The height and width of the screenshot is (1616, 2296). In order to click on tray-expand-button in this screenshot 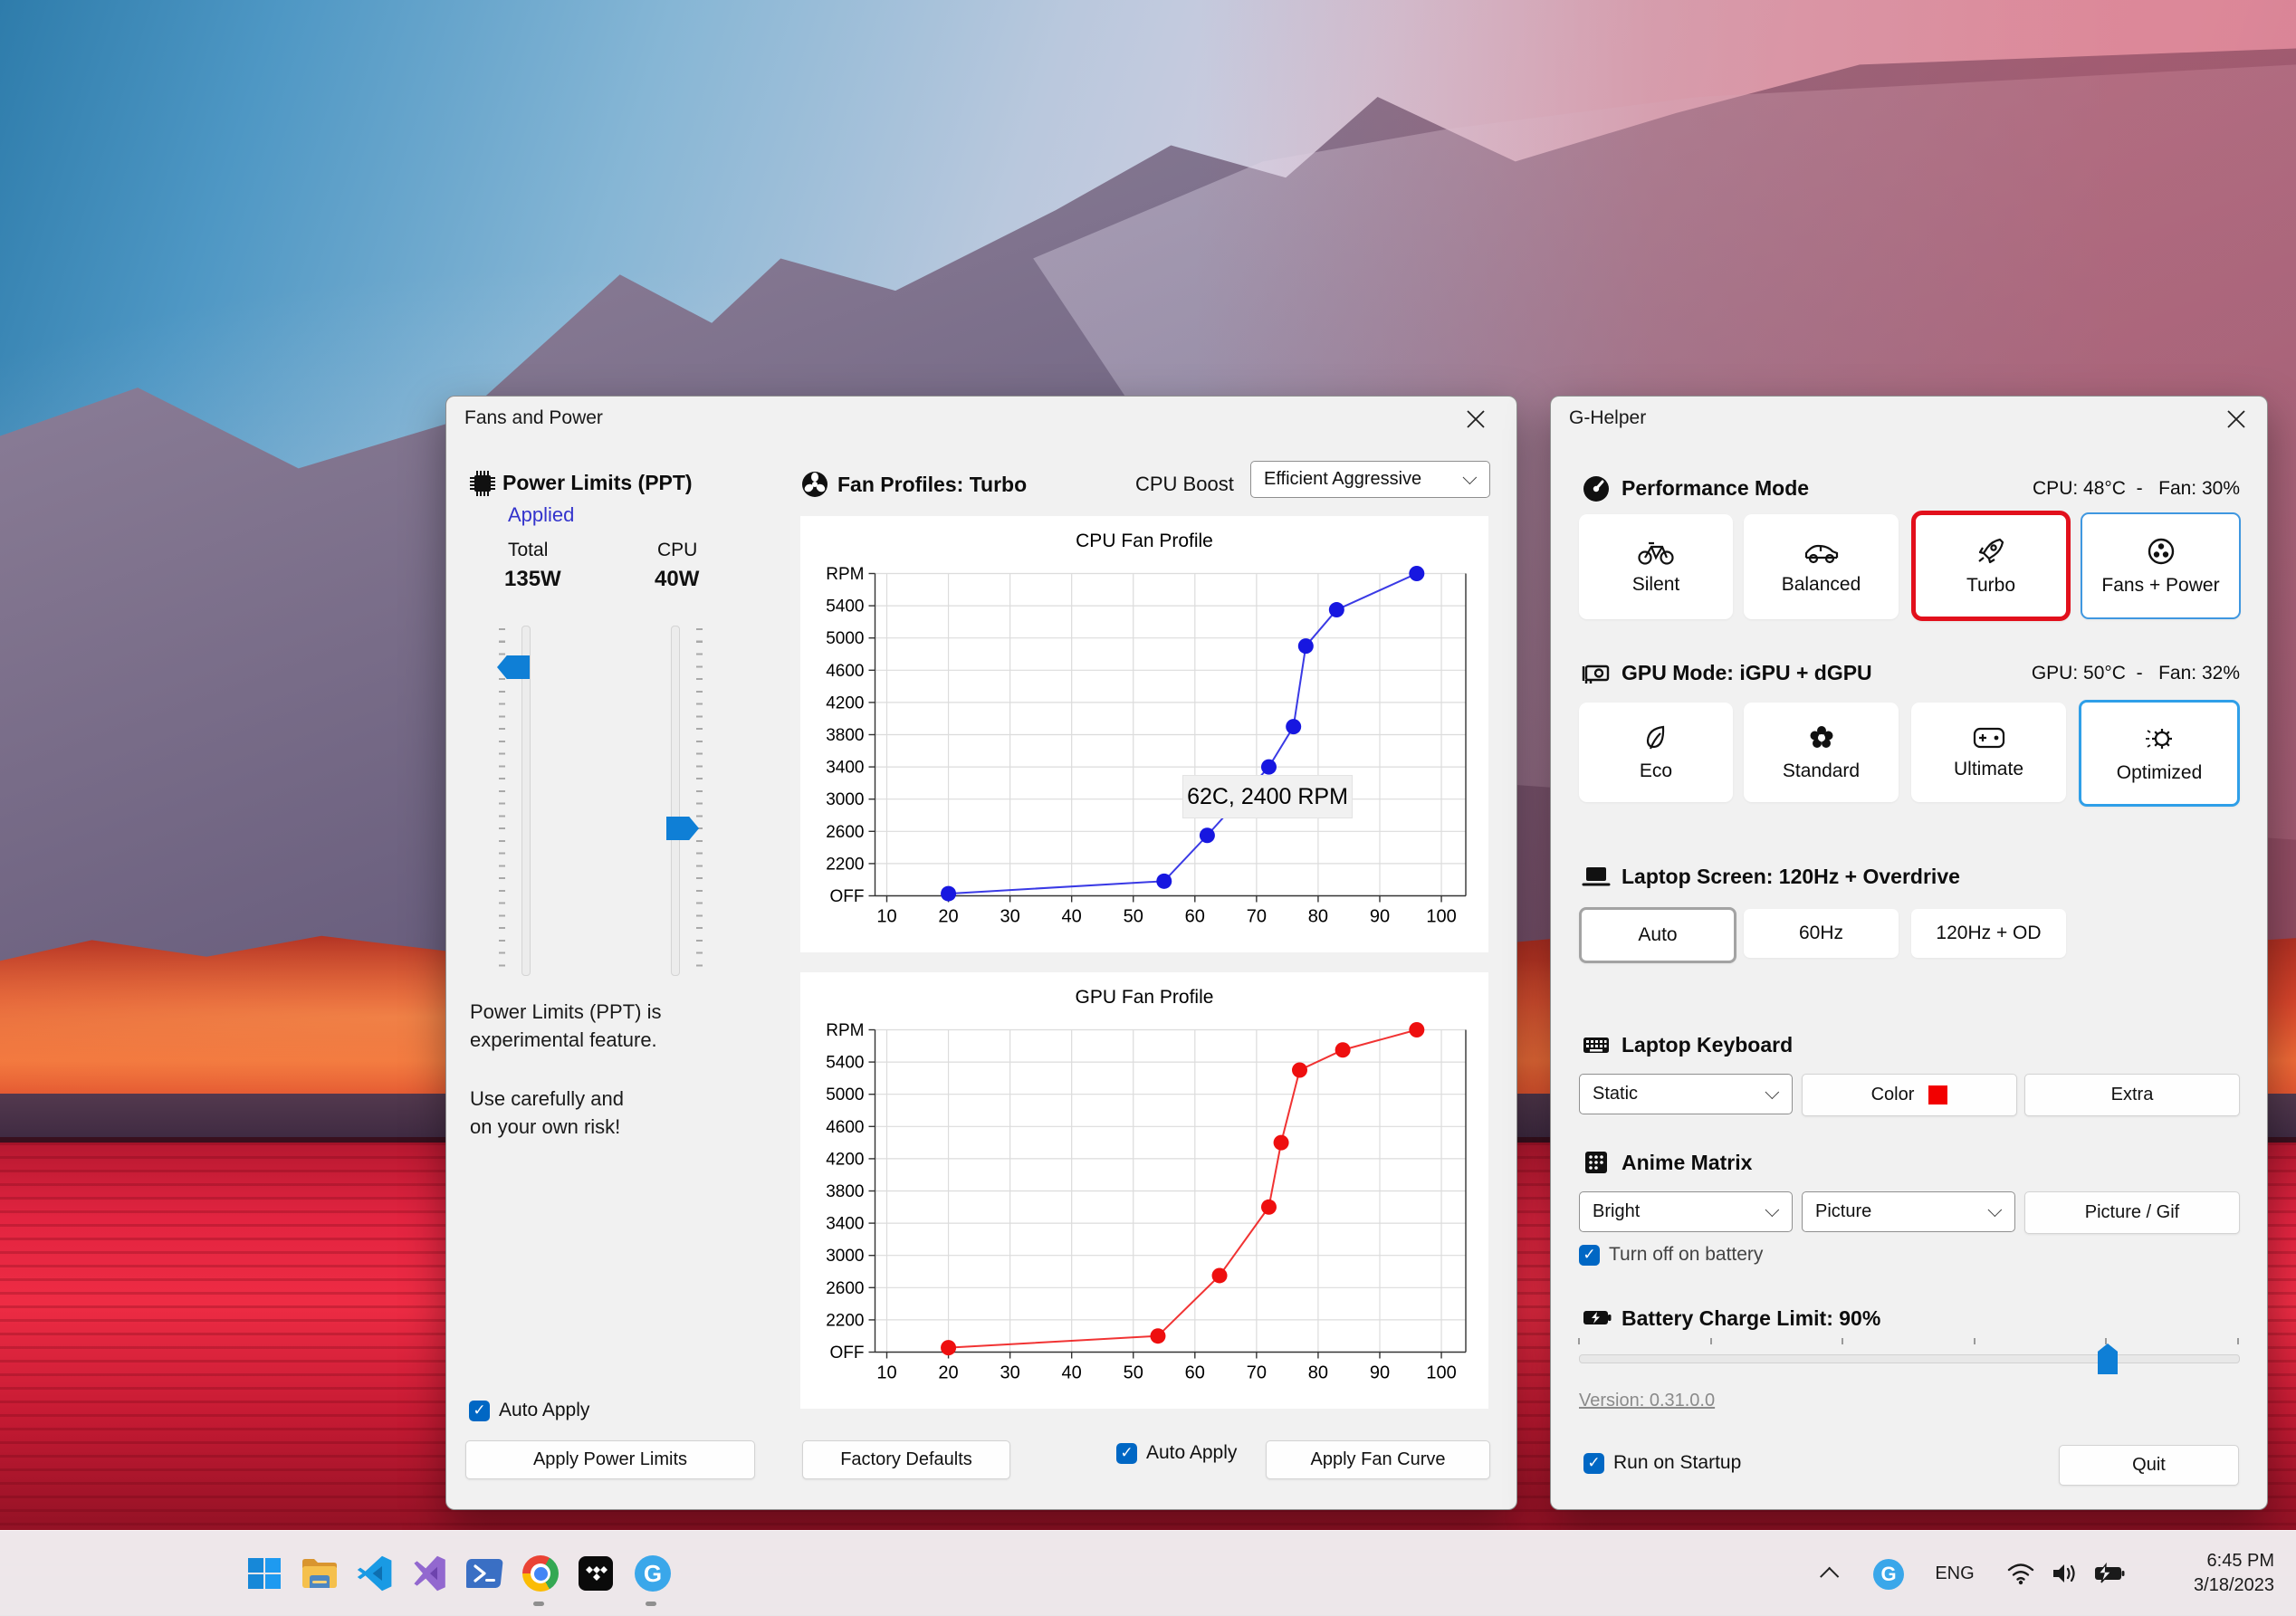, I will do `click(1832, 1574)`.